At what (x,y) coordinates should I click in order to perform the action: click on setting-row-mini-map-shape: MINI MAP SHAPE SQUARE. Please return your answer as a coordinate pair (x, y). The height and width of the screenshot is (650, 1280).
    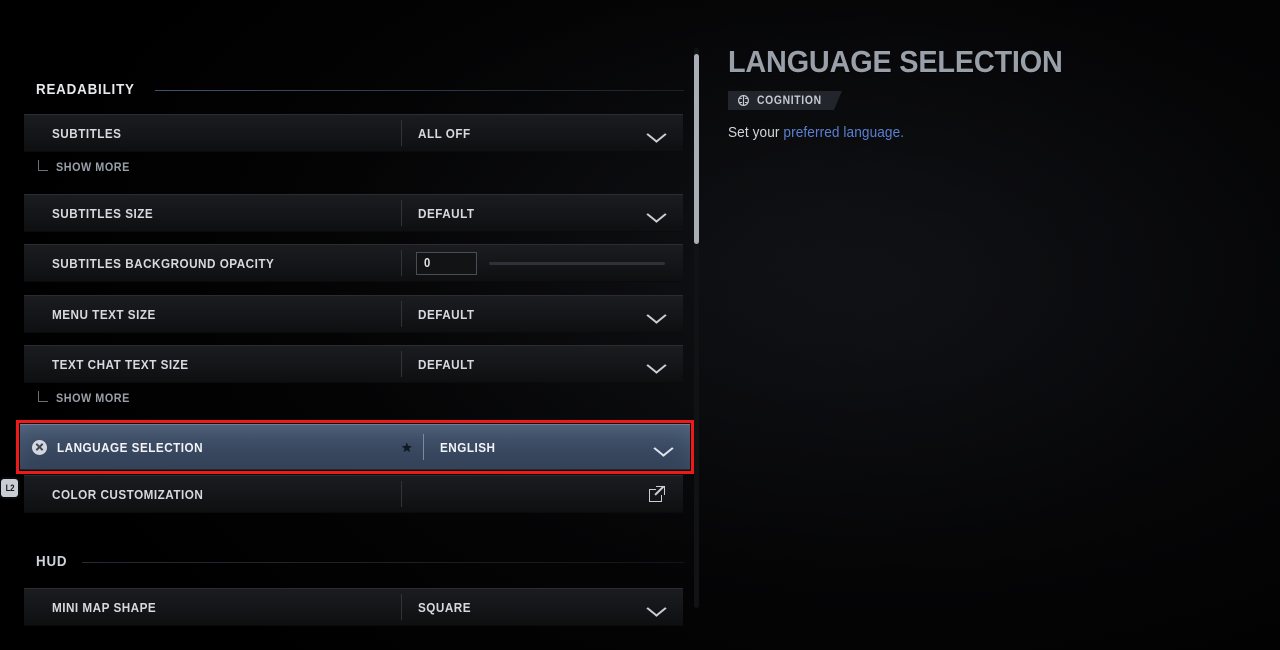
    Looking at the image, I should click on (353, 607).